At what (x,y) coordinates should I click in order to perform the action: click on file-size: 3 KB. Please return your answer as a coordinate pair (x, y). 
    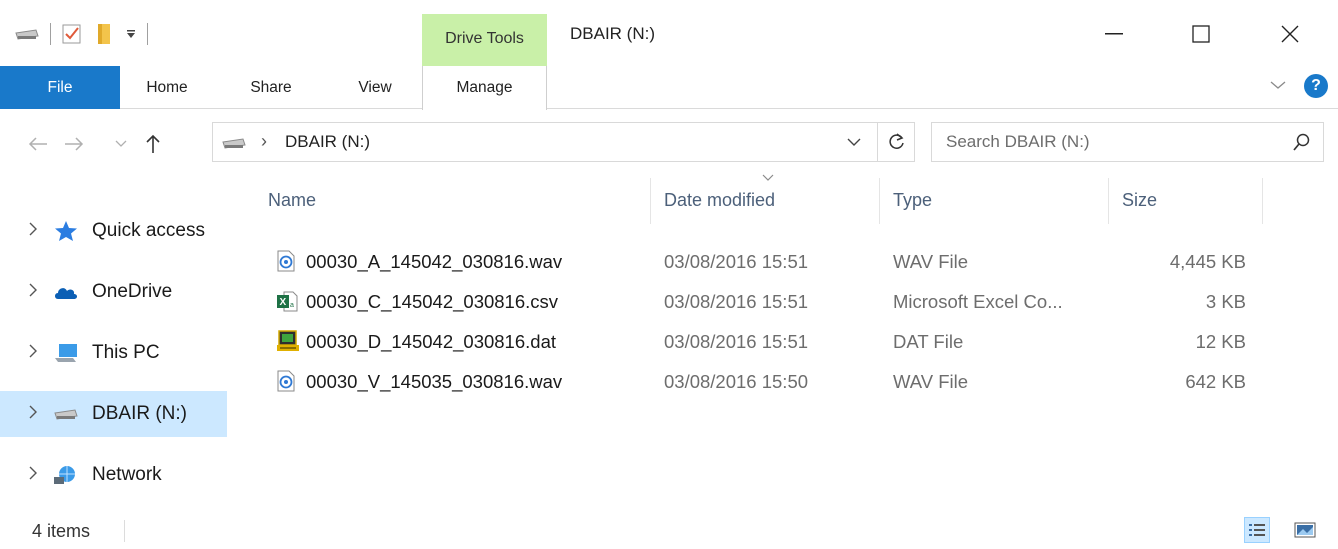
    Looking at the image, I should click on (1225, 301).